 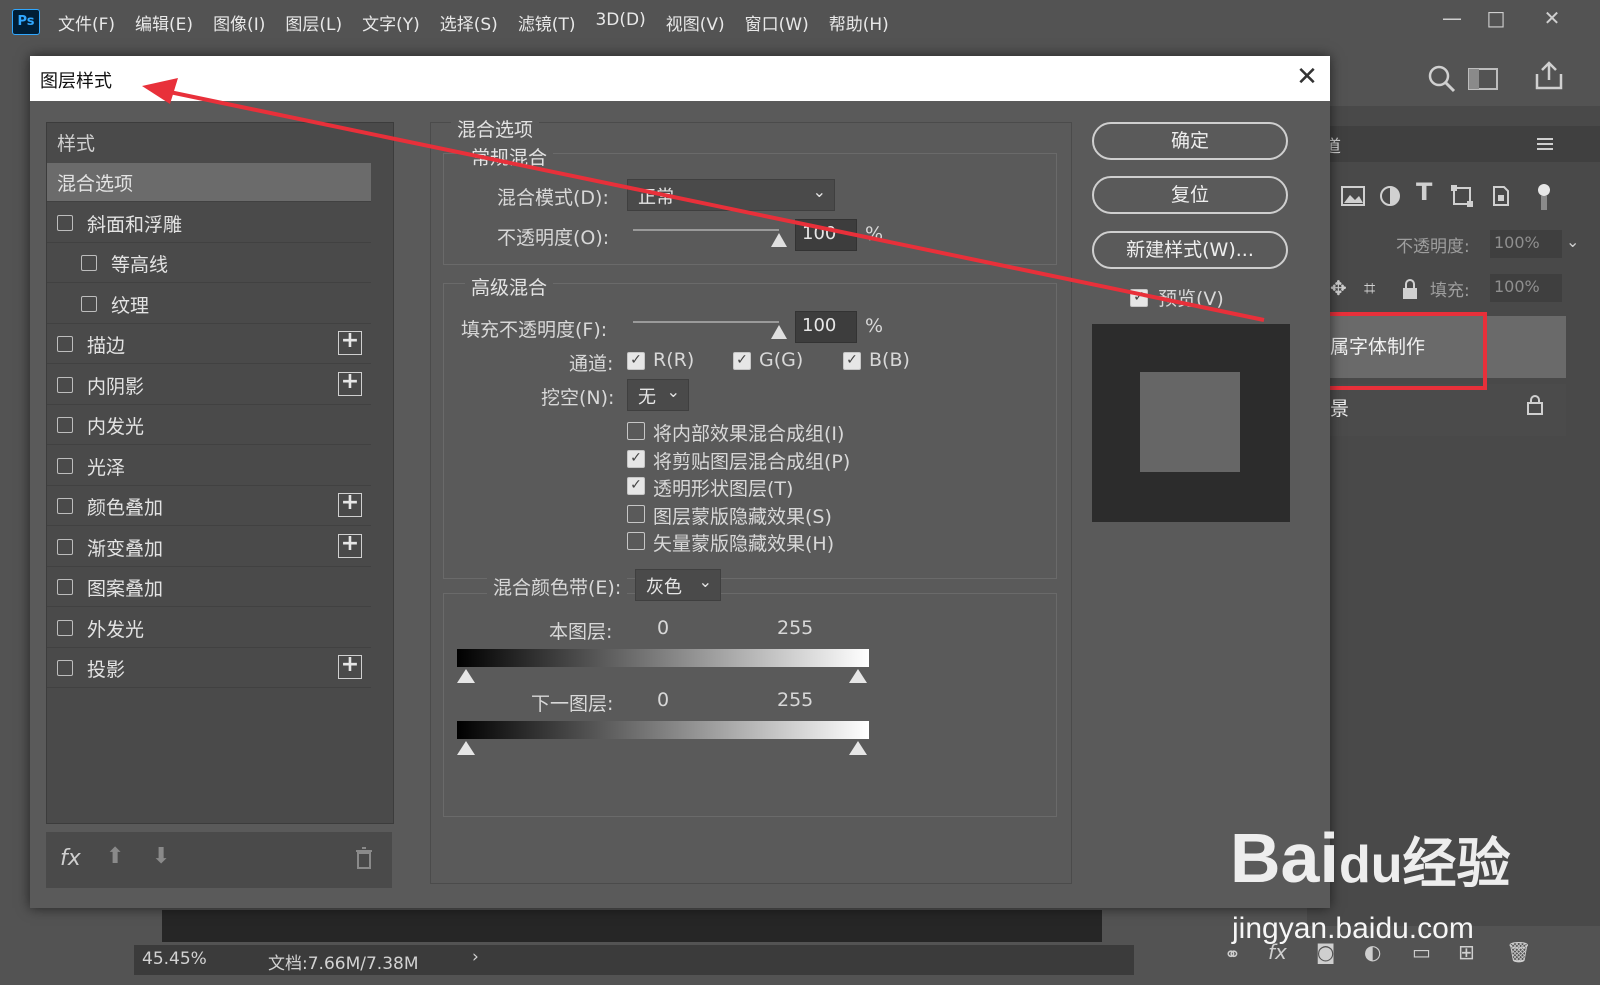 I want to click on watermark-url: jingyan.baidu.com, so click(x=1353, y=928).